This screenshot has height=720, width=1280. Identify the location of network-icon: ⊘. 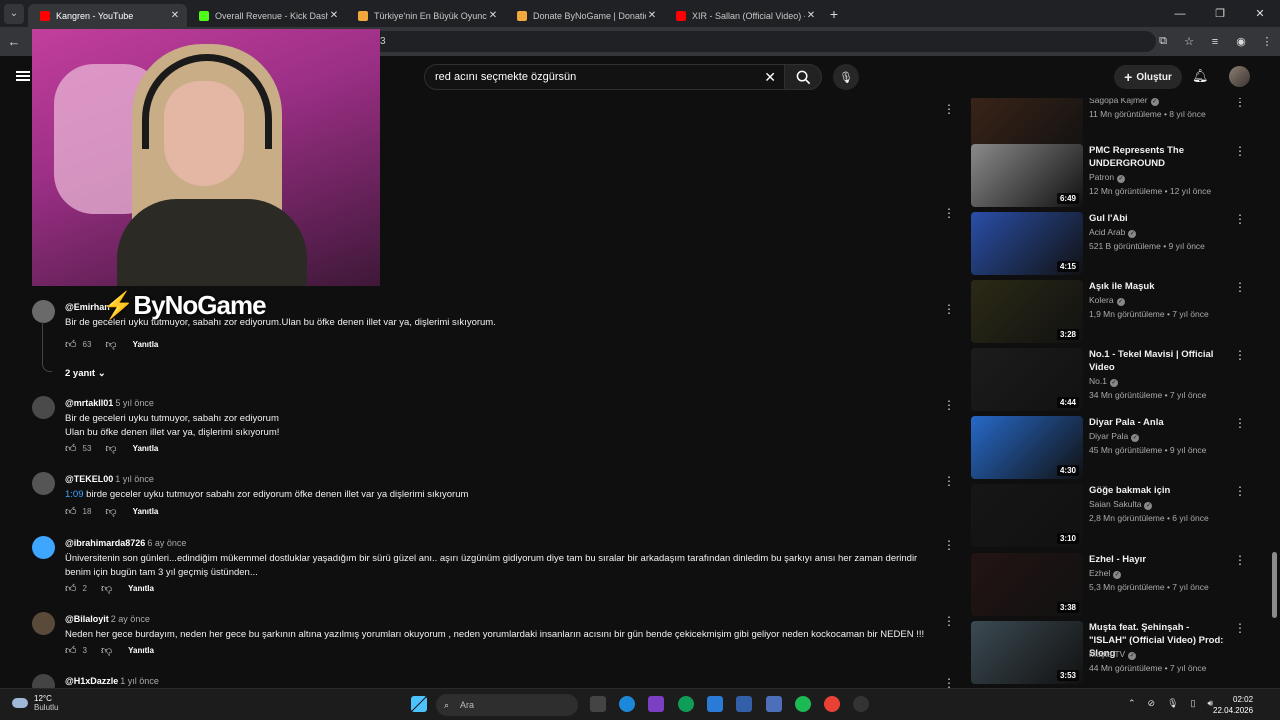
(1152, 703).